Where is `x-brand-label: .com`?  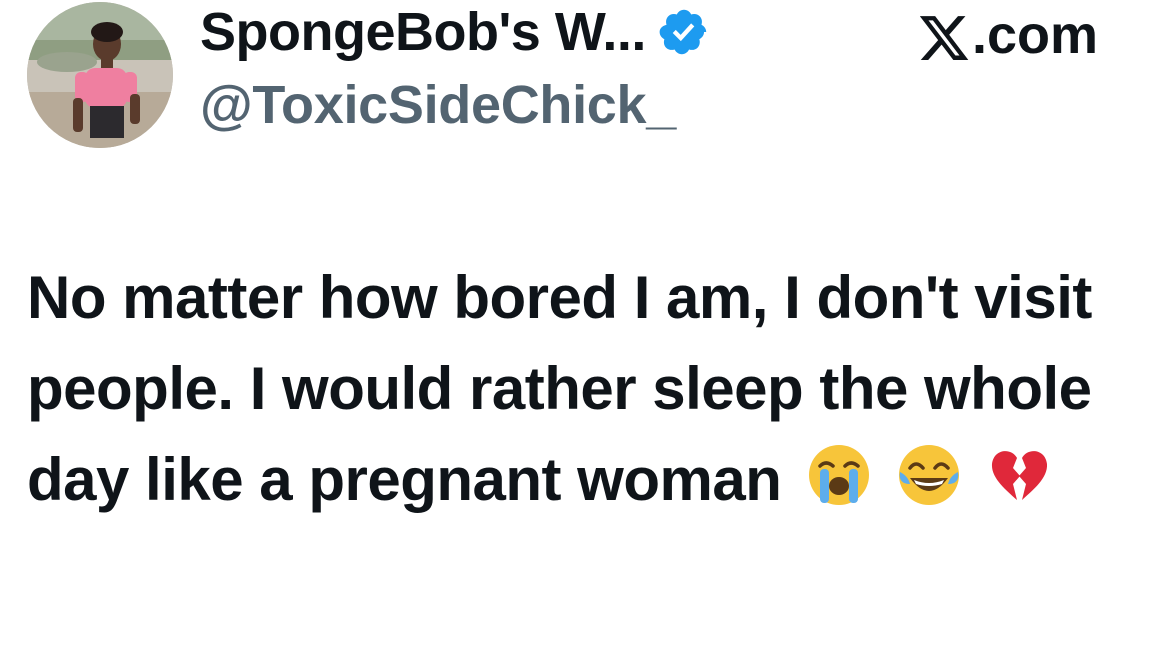 x-brand-label: .com is located at coordinates (1008, 35).